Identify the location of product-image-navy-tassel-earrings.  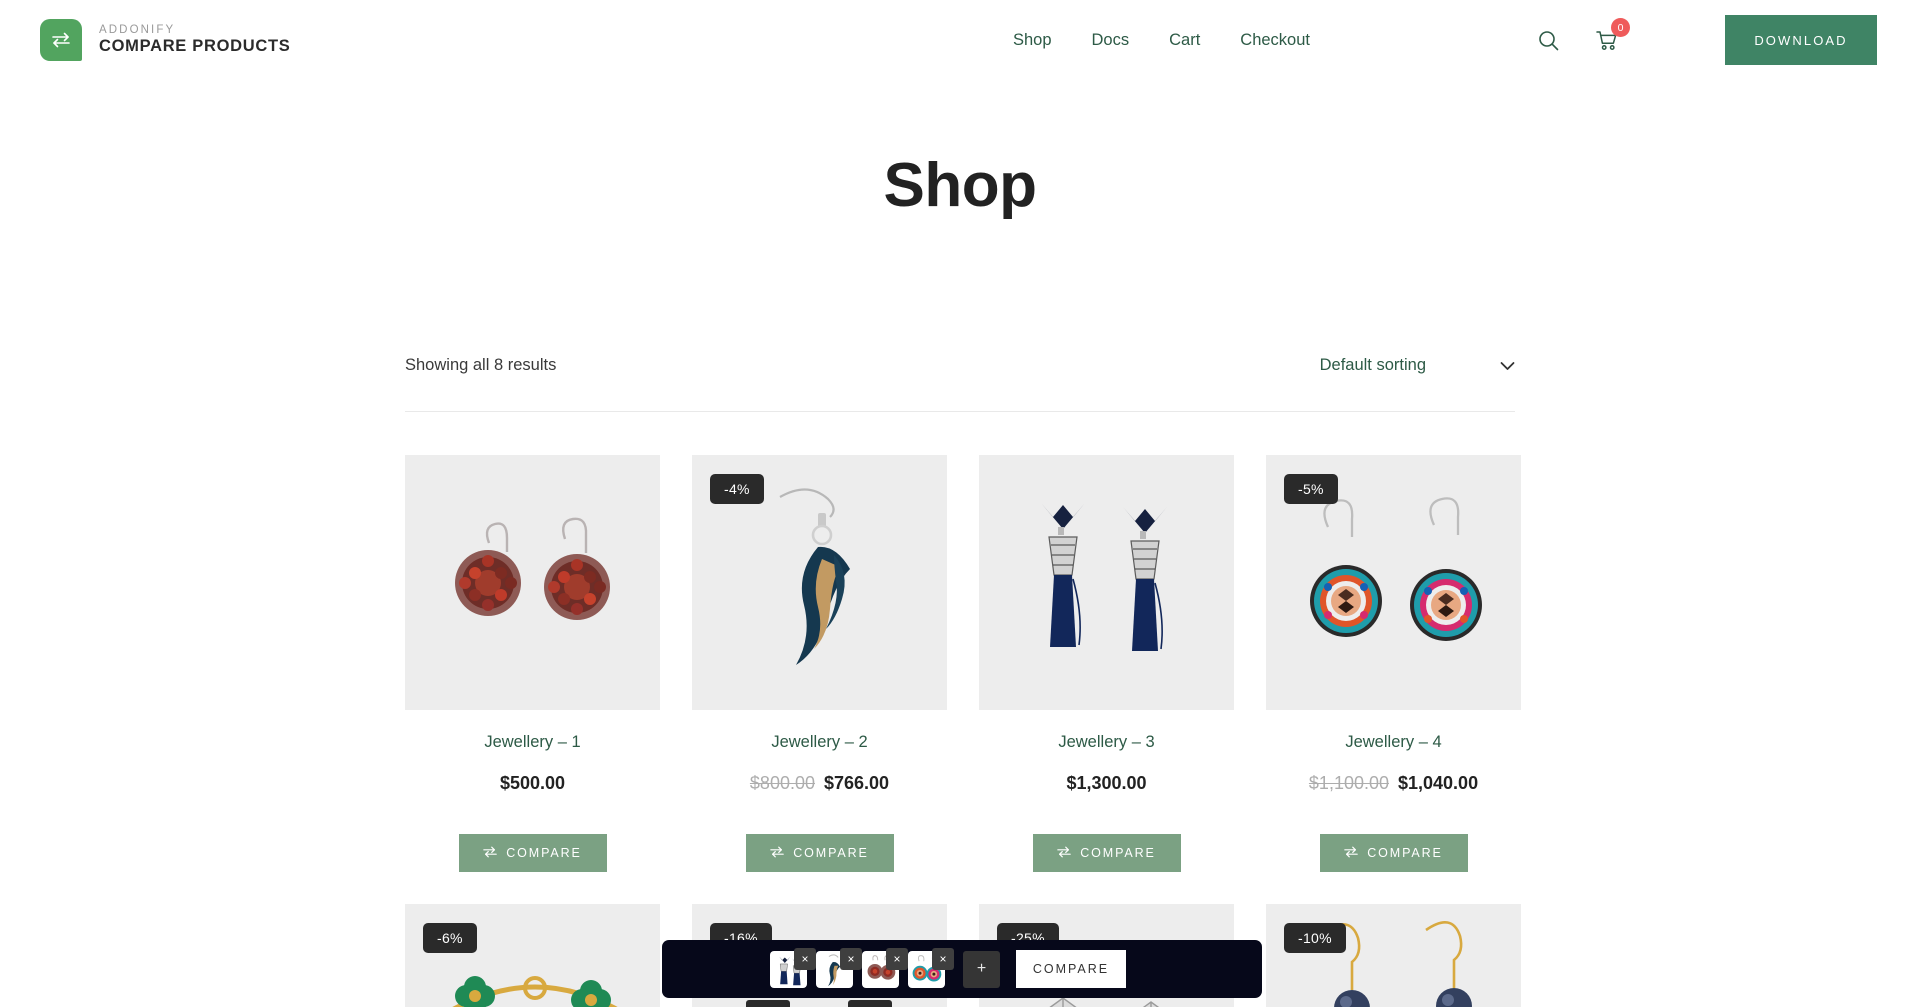
(1106, 582).